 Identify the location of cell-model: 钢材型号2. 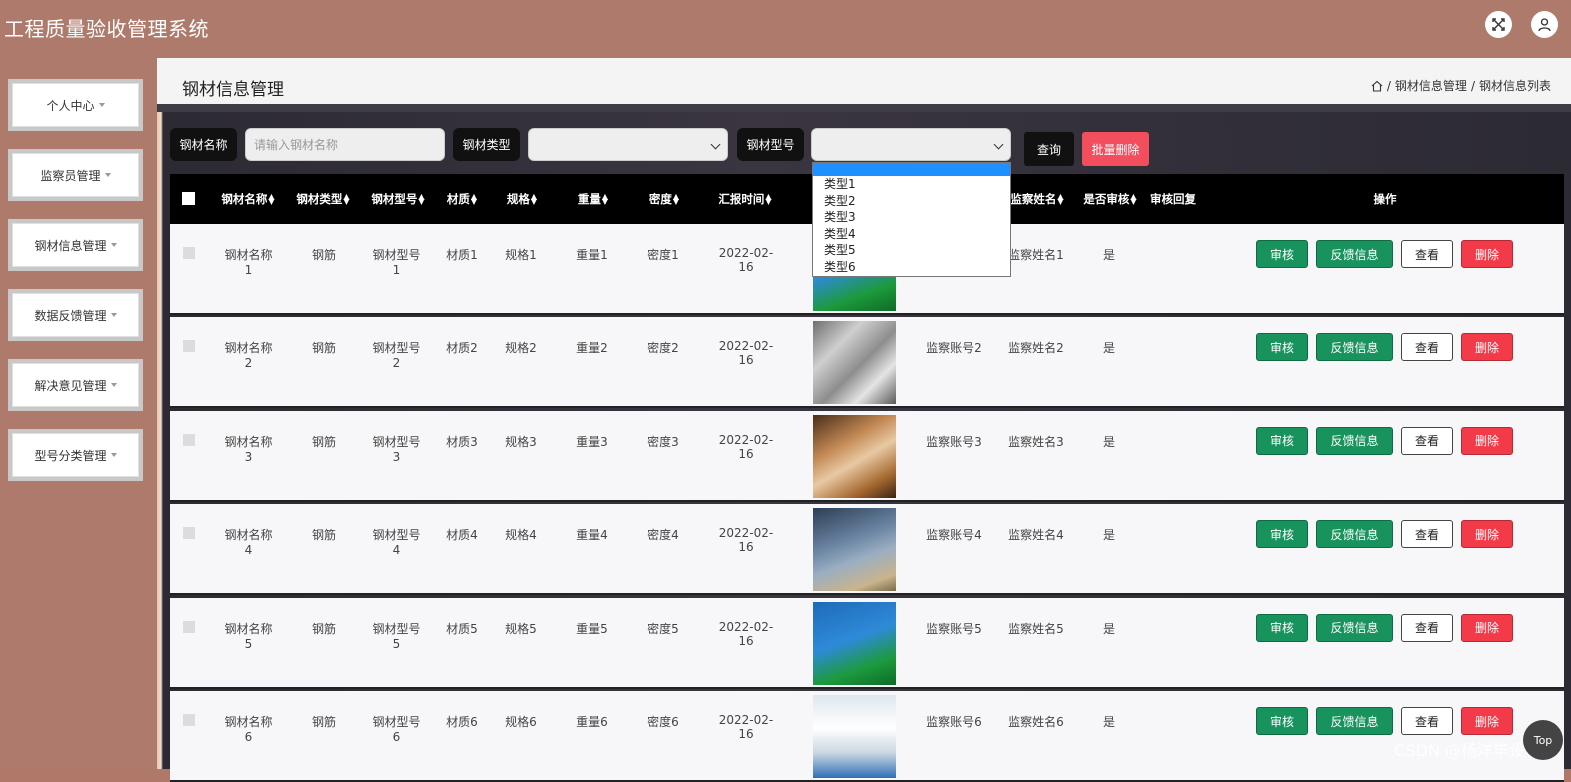
(396, 356).